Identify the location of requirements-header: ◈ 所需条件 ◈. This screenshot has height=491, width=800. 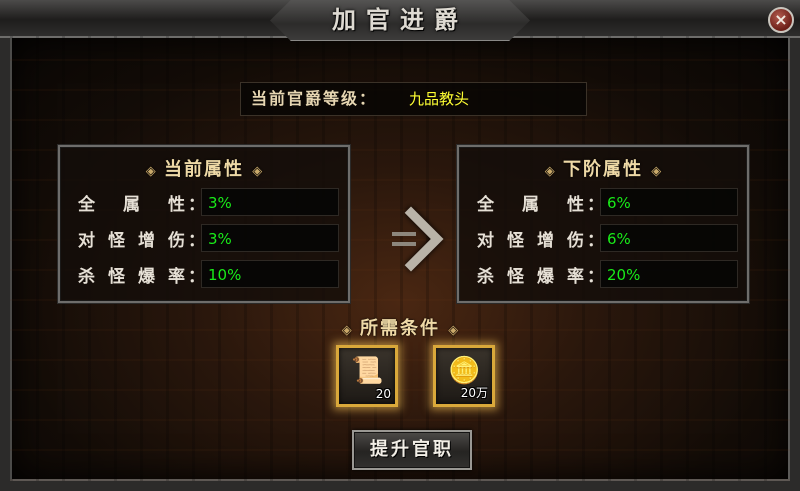
(400, 327).